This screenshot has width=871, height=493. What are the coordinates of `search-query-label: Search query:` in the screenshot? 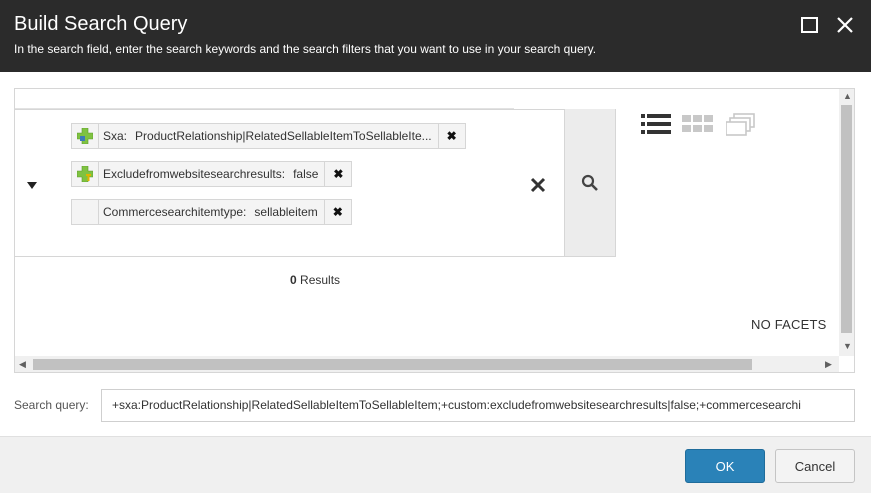 It's located at (51, 405).